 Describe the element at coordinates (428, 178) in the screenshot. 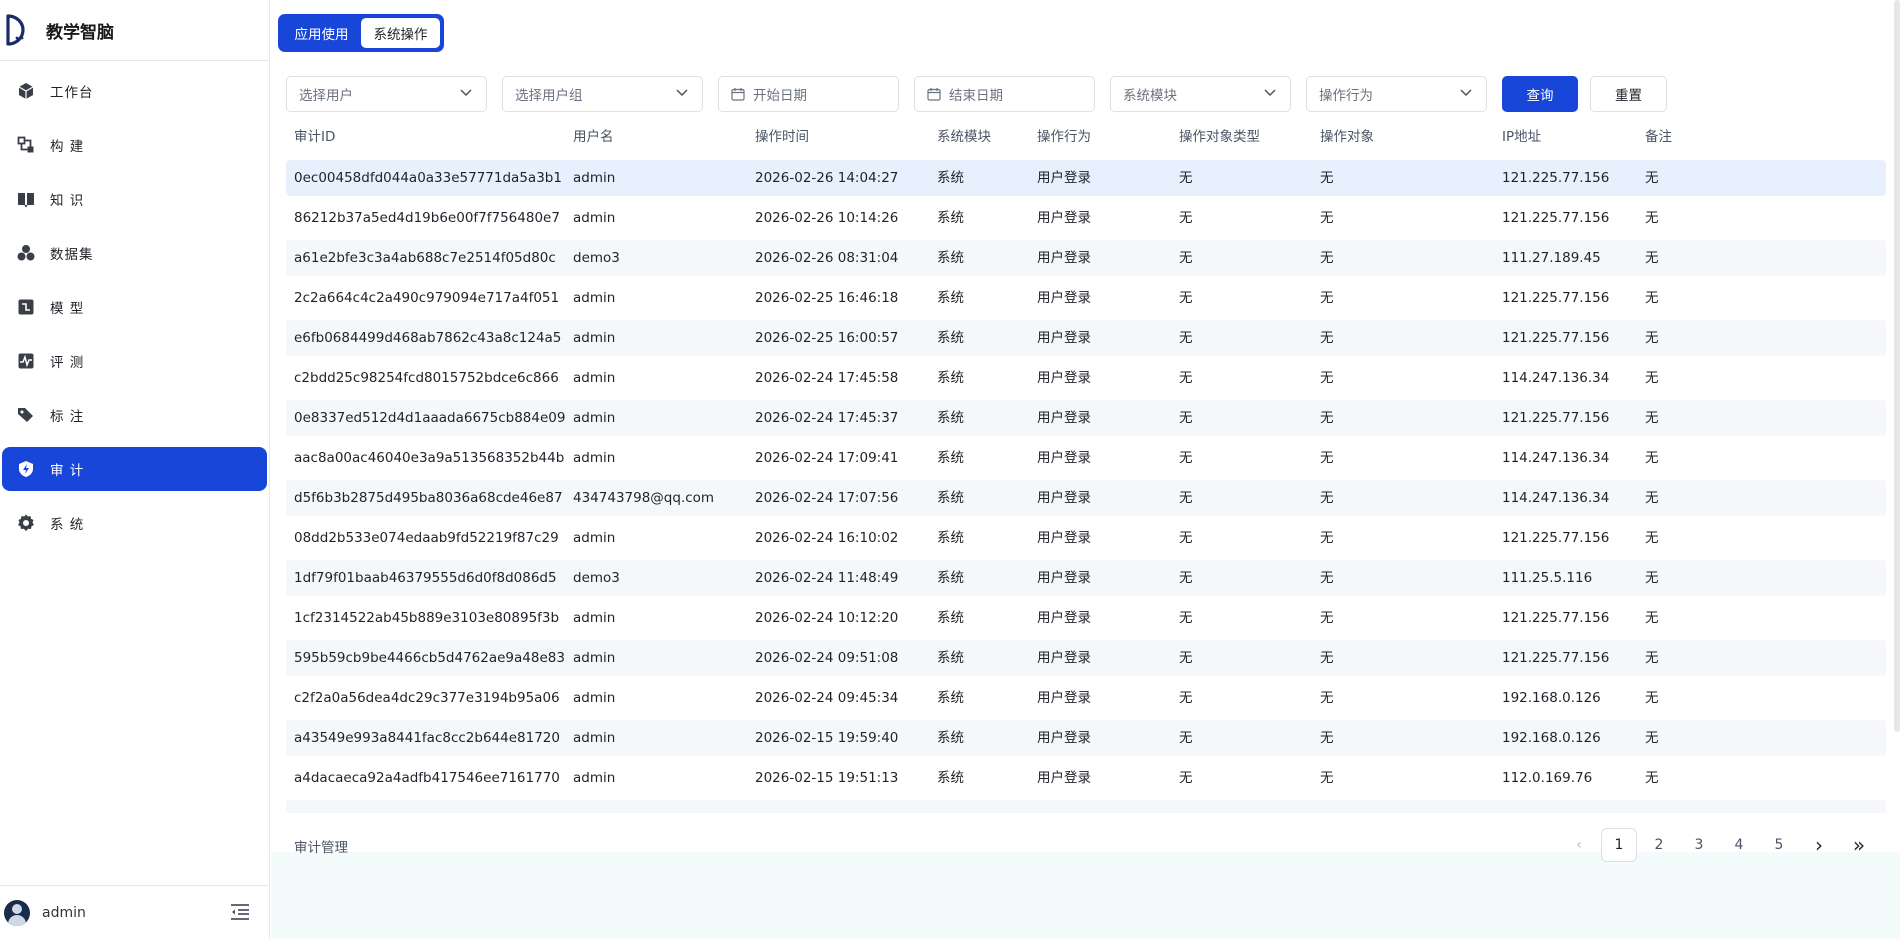

I see `table-cell: 0ec00458dfd044a0a33e57771da5a3b1` at that location.